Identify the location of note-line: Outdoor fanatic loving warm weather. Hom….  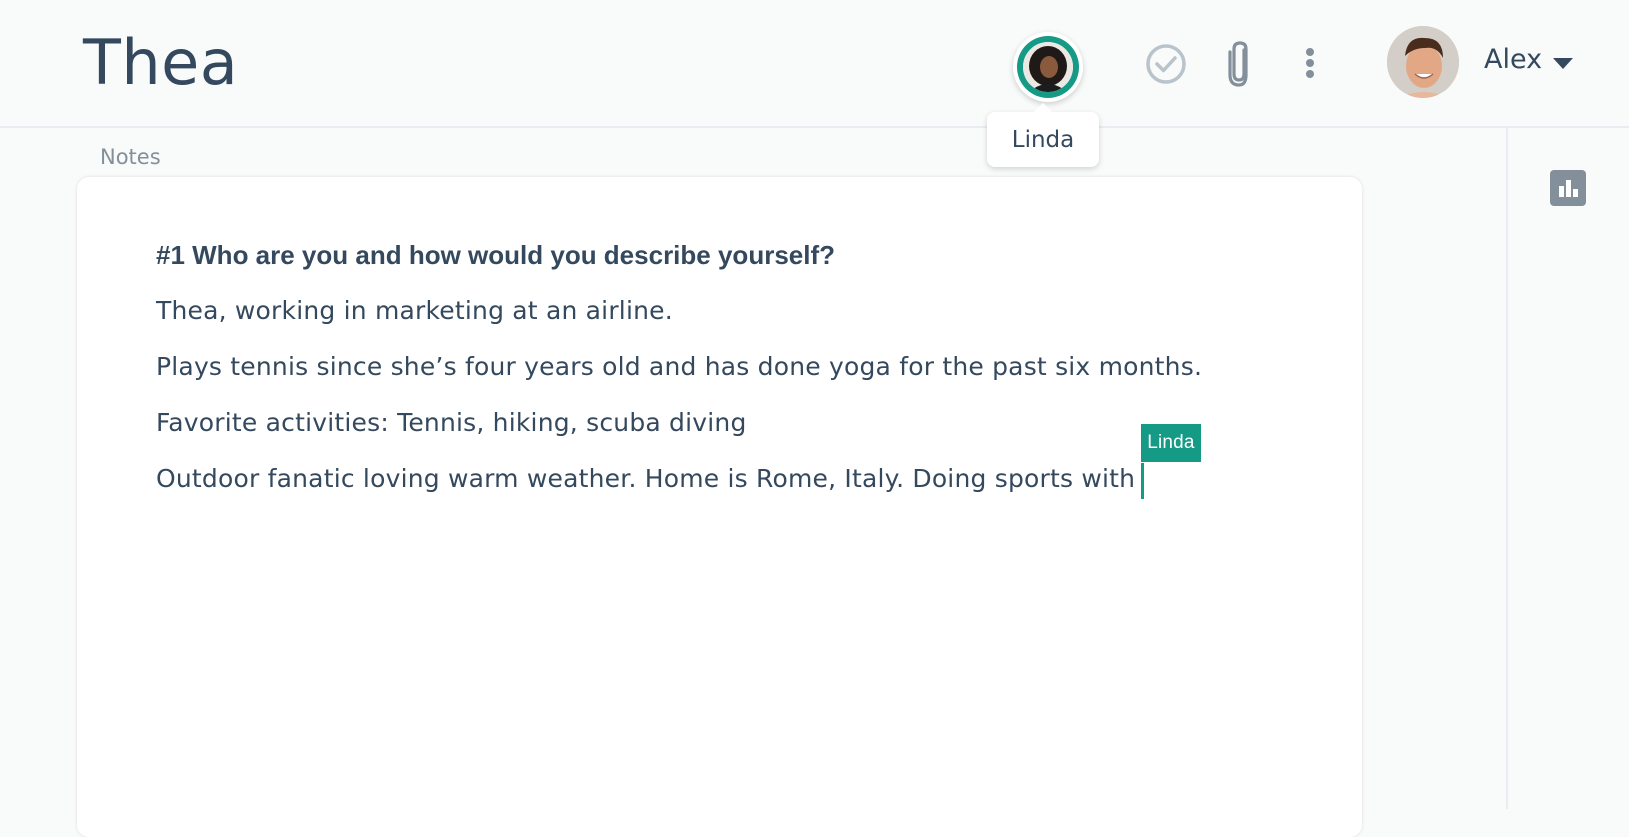
(646, 478).